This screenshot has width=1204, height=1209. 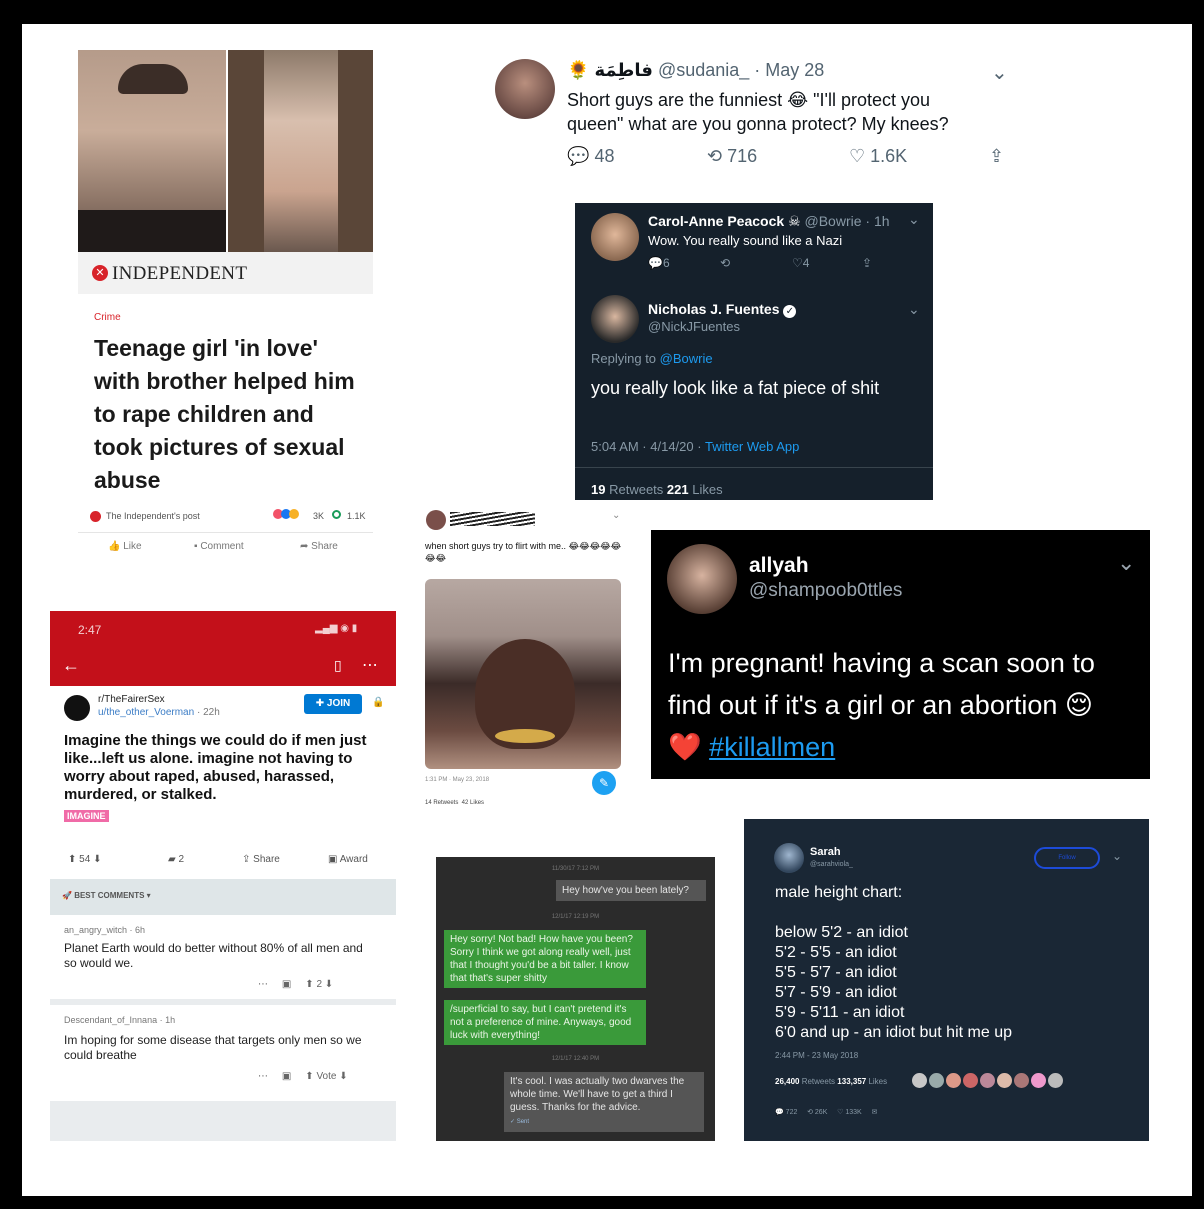 What do you see at coordinates (713, 309) in the screenshot?
I see `fuentes-name: Nicholas J. Fuentes` at bounding box center [713, 309].